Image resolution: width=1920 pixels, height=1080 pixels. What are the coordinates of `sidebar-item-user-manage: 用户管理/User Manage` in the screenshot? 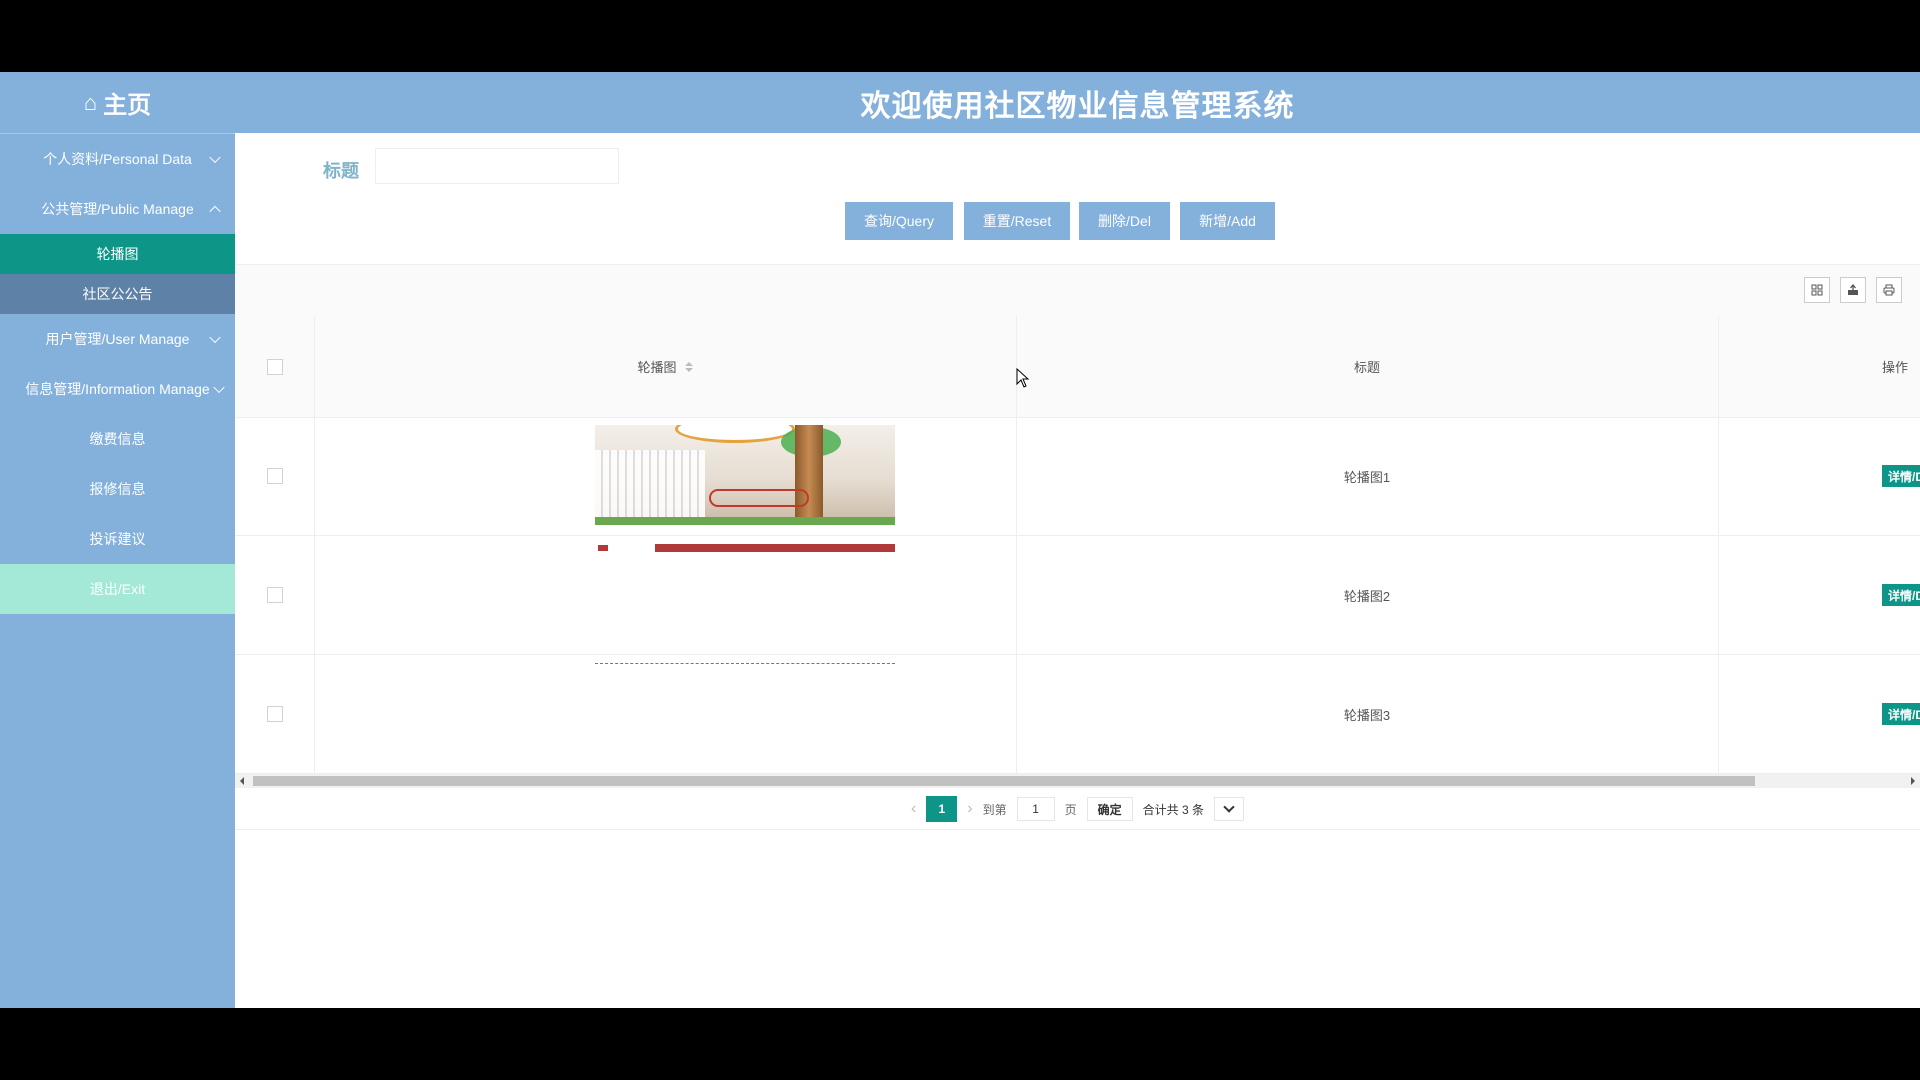 It's located at (117, 339).